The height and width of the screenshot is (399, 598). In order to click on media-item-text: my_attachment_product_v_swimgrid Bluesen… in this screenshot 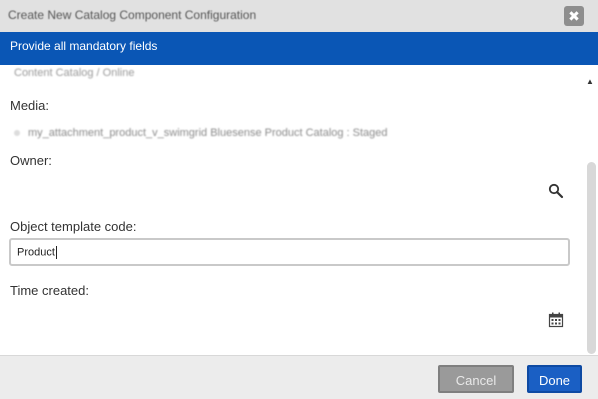, I will do `click(208, 133)`.